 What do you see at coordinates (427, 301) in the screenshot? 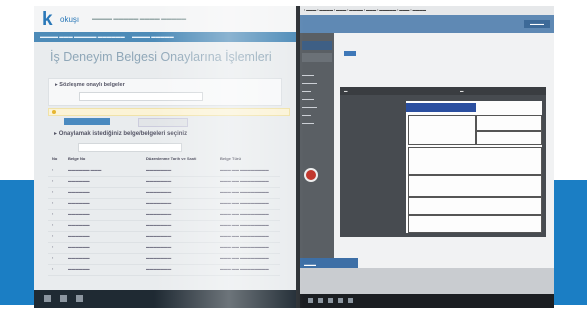
I see `taskbar-right` at bounding box center [427, 301].